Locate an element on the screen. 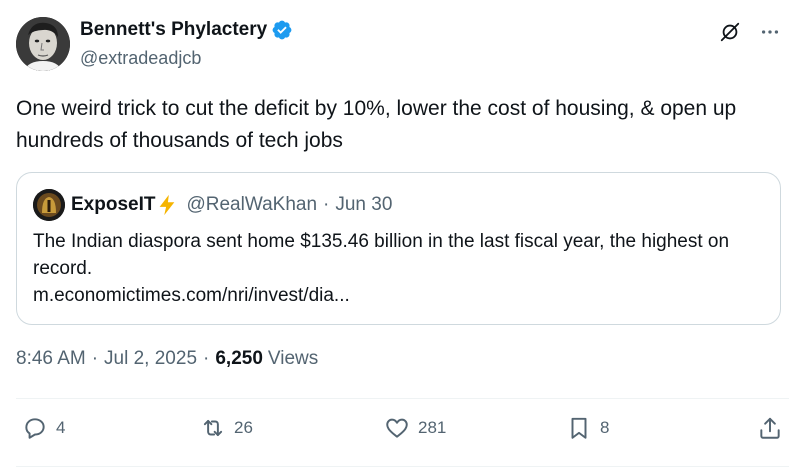  share-button is located at coordinates (770, 428).